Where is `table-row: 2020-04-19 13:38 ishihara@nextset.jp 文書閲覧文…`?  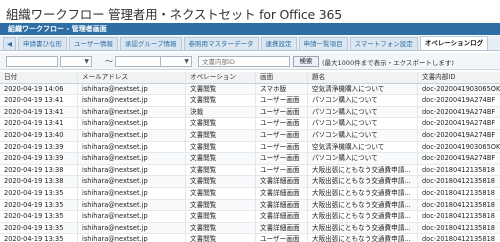 table-row: 2020-04-19 13:38 ishihara@nextset.jp 文書閲覧文… is located at coordinates (250, 182).